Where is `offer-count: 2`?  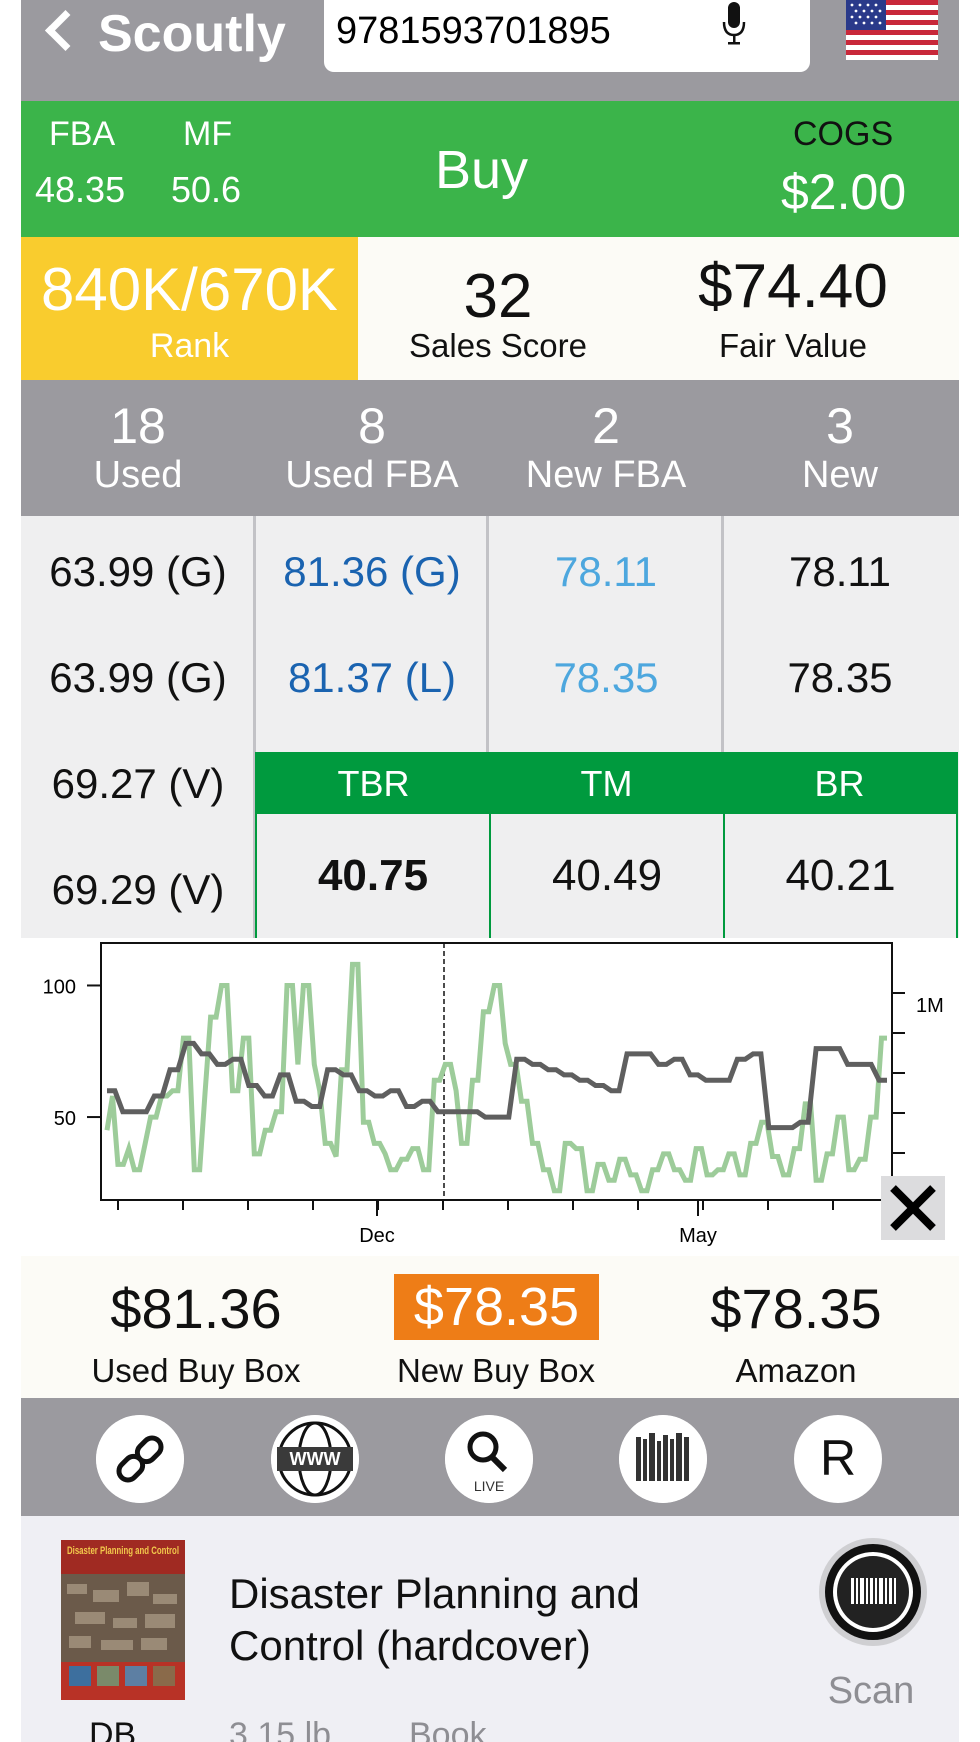
offer-count: 2 is located at coordinates (606, 426).